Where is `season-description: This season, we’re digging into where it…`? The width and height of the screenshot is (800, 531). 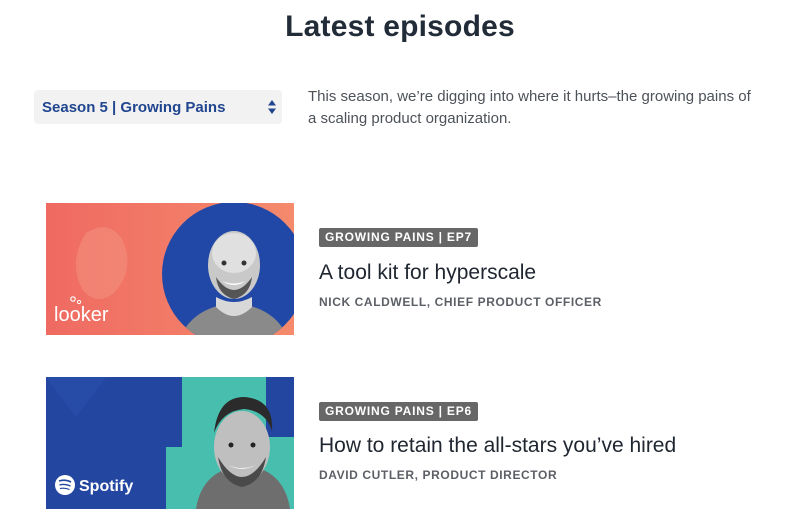 season-description: This season, we’re digging into where it… is located at coordinates (529, 107).